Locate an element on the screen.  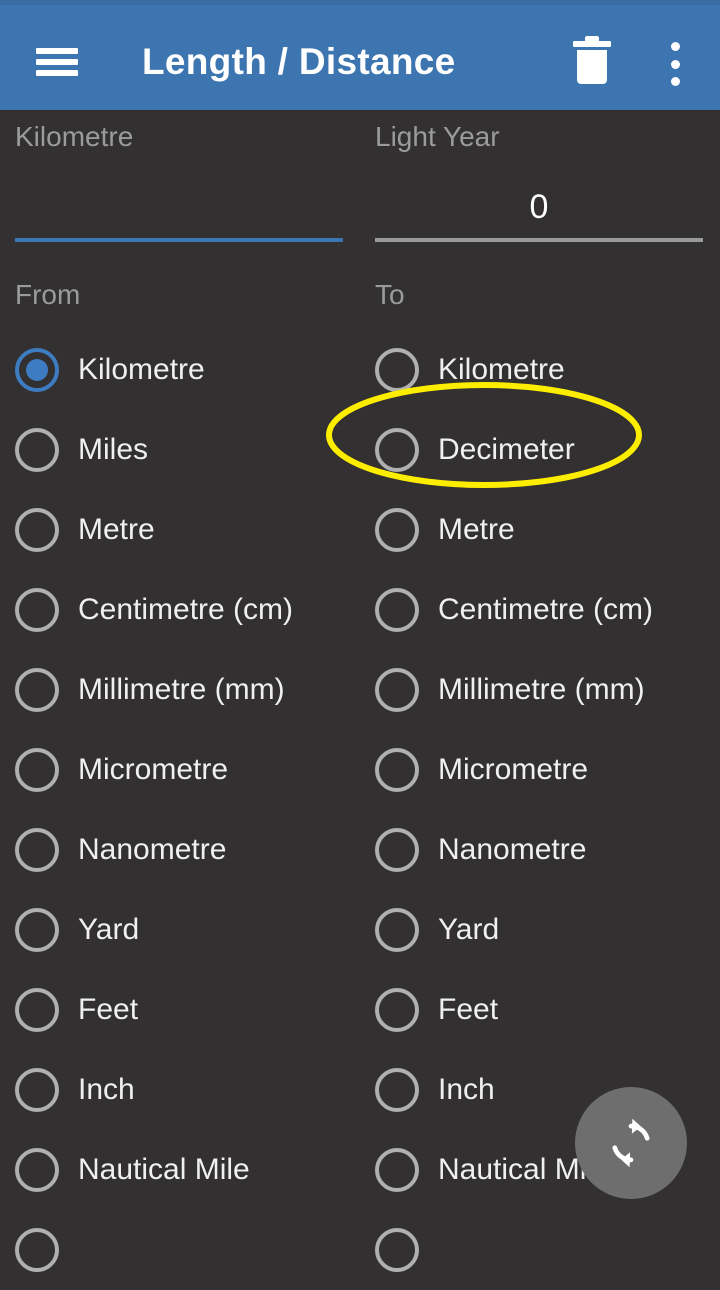
radio-label: Nautical Mile is located at coordinates (164, 1169).